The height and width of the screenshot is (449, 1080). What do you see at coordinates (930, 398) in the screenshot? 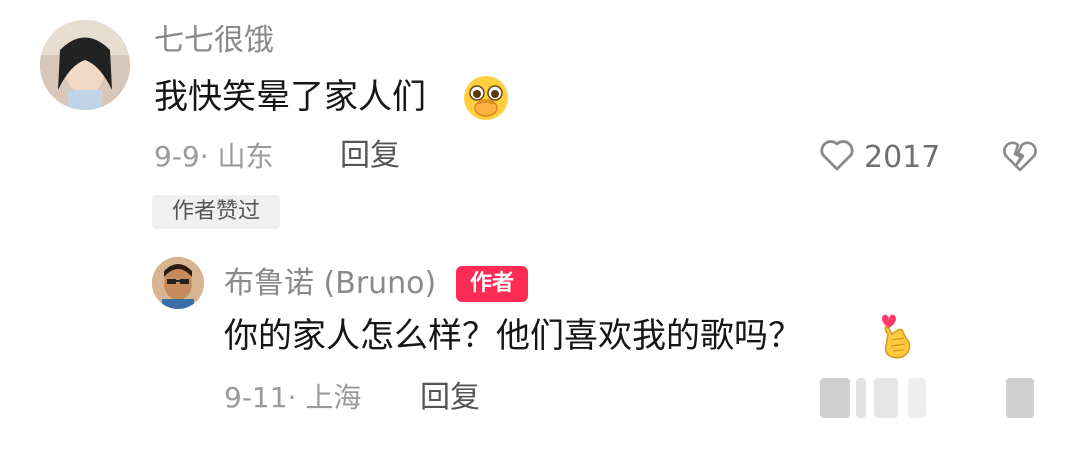
I see `watermark` at bounding box center [930, 398].